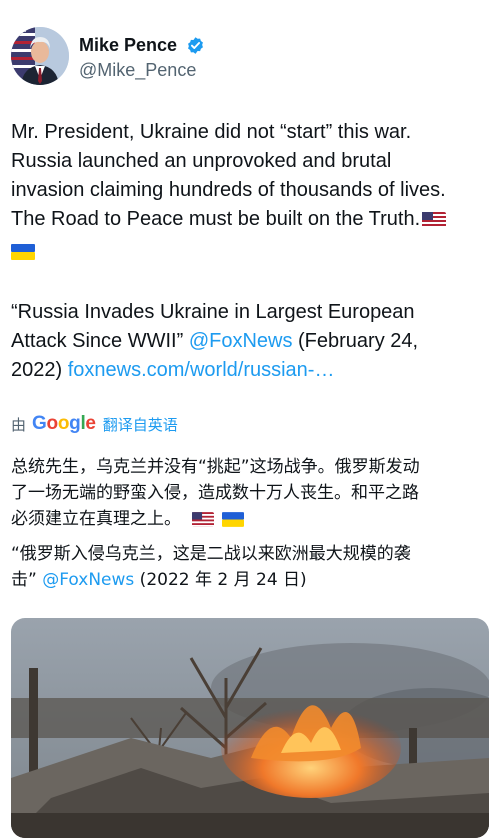 The width and height of the screenshot is (500, 838). Describe the element at coordinates (64, 423) in the screenshot. I see `google-logo: Google` at that location.